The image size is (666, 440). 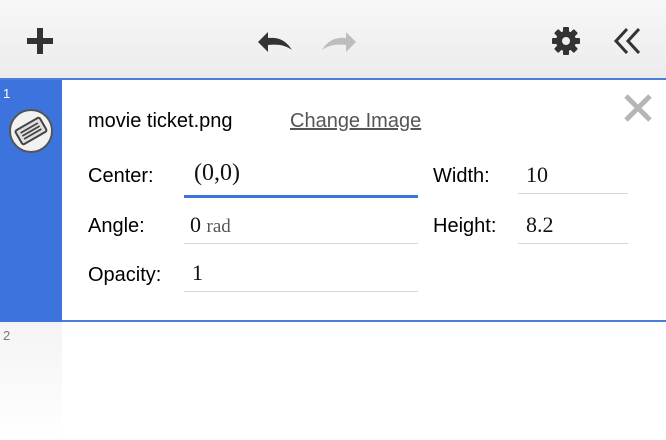 I want to click on angle-label: Angle:, so click(x=116, y=226).